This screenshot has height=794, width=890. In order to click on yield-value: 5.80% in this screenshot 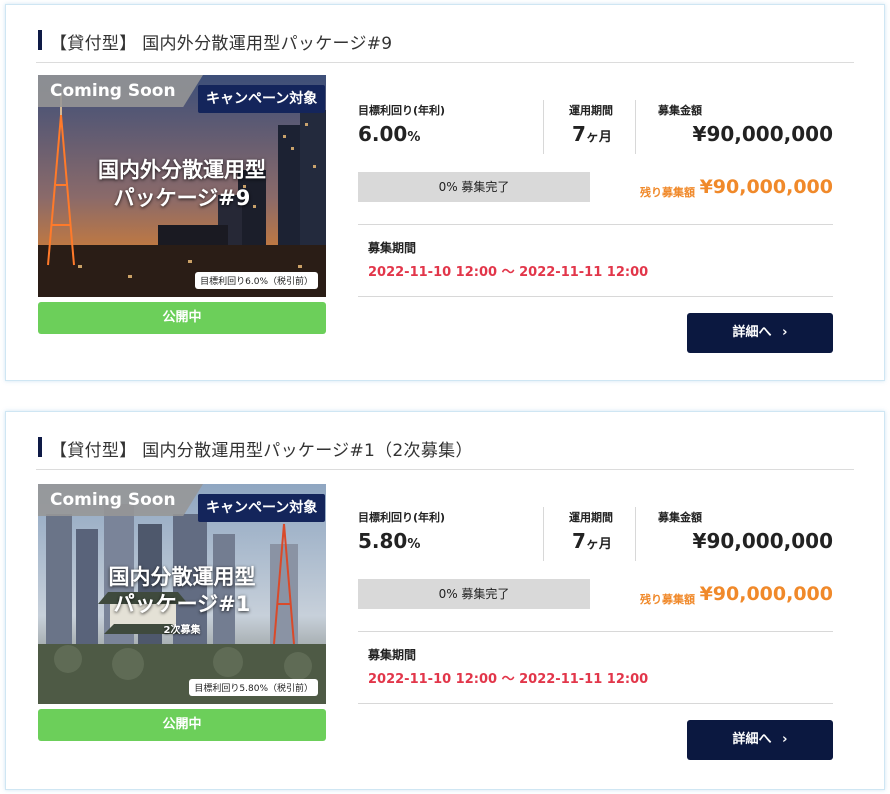, I will do `click(389, 541)`.